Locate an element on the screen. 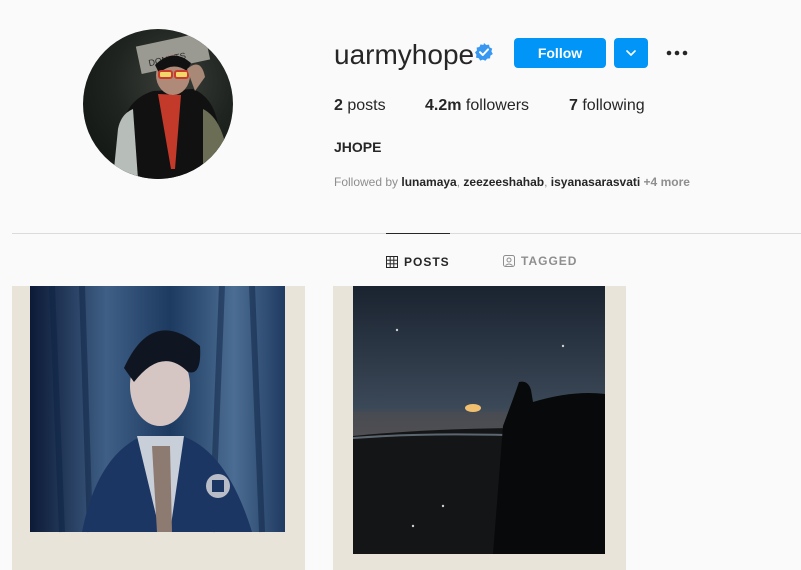 The width and height of the screenshot is (801, 570). tab-posts-label: POSTS is located at coordinates (427, 261).